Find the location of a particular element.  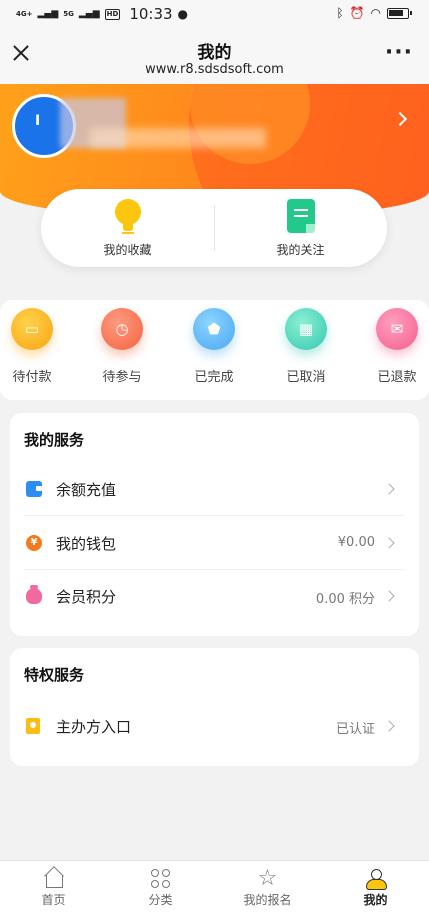

order-pending-payment: ▭ 待付款 is located at coordinates (32, 346).